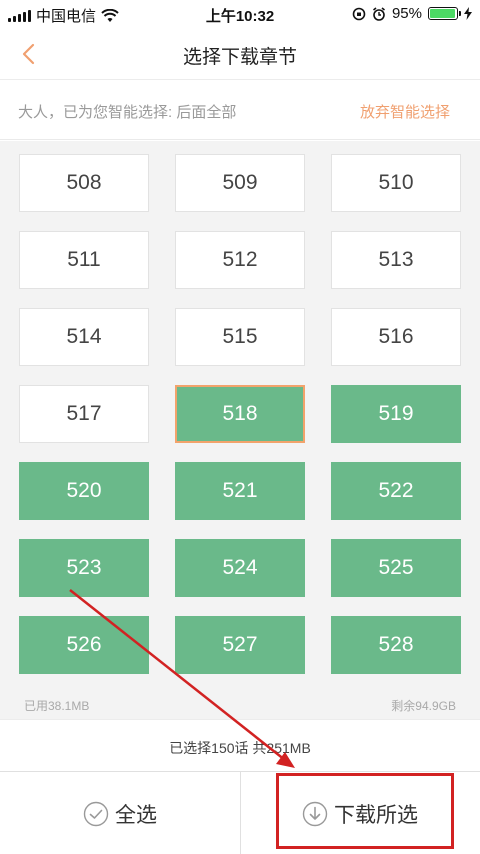 The height and width of the screenshot is (854, 480). I want to click on chapter-tile-522: 522, so click(396, 491).